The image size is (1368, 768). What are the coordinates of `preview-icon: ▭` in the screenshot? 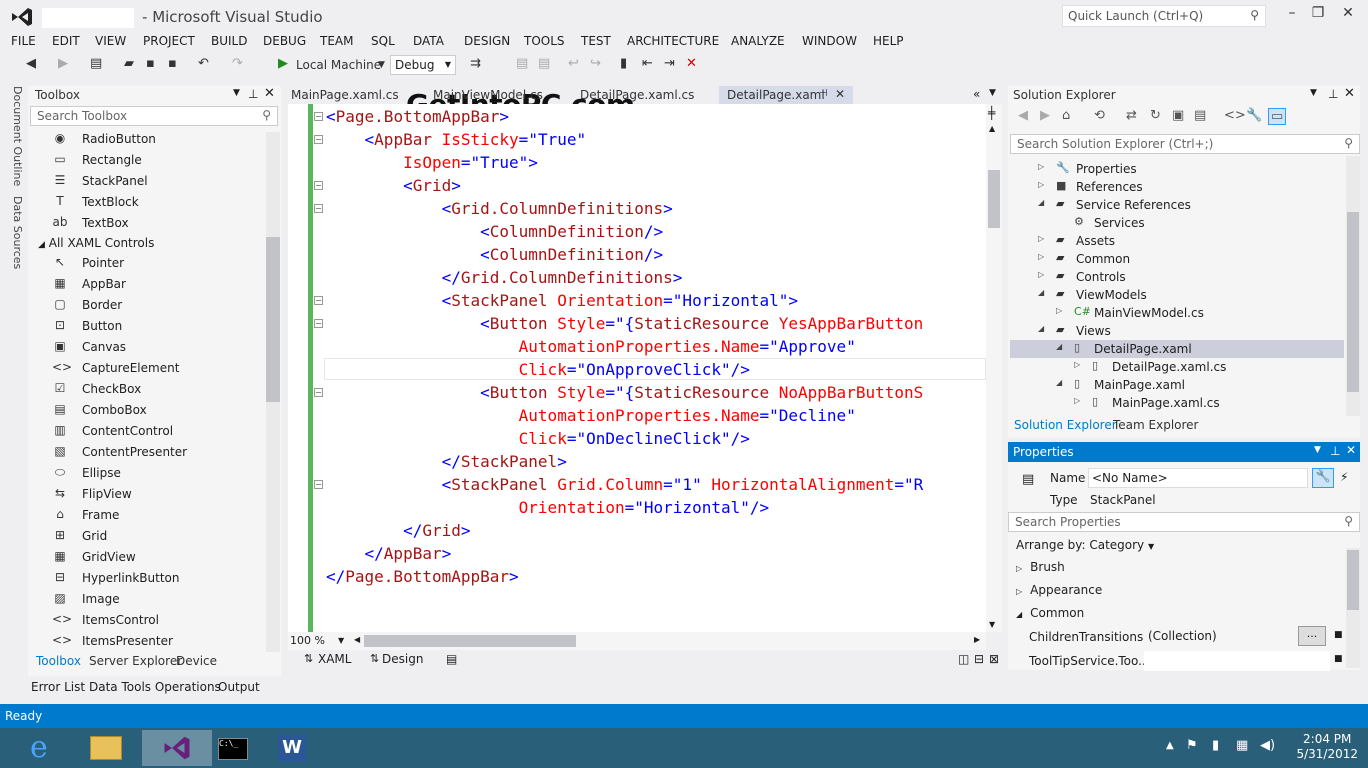 It's located at (1277, 116).